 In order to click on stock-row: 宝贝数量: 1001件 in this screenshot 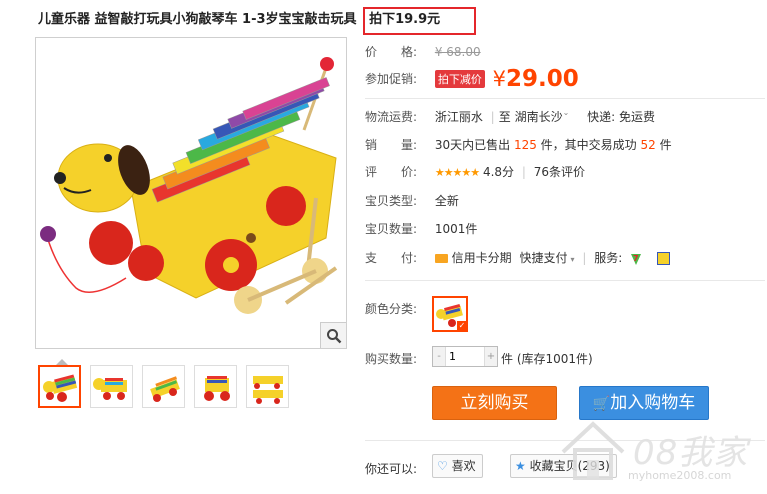, I will do `click(421, 228)`.